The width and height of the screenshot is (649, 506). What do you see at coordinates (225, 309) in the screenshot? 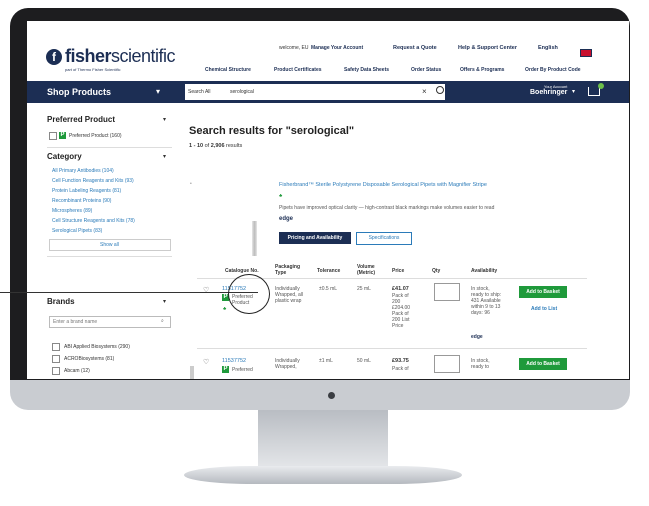
I see `eco-leaf-icon: ♣` at bounding box center [225, 309].